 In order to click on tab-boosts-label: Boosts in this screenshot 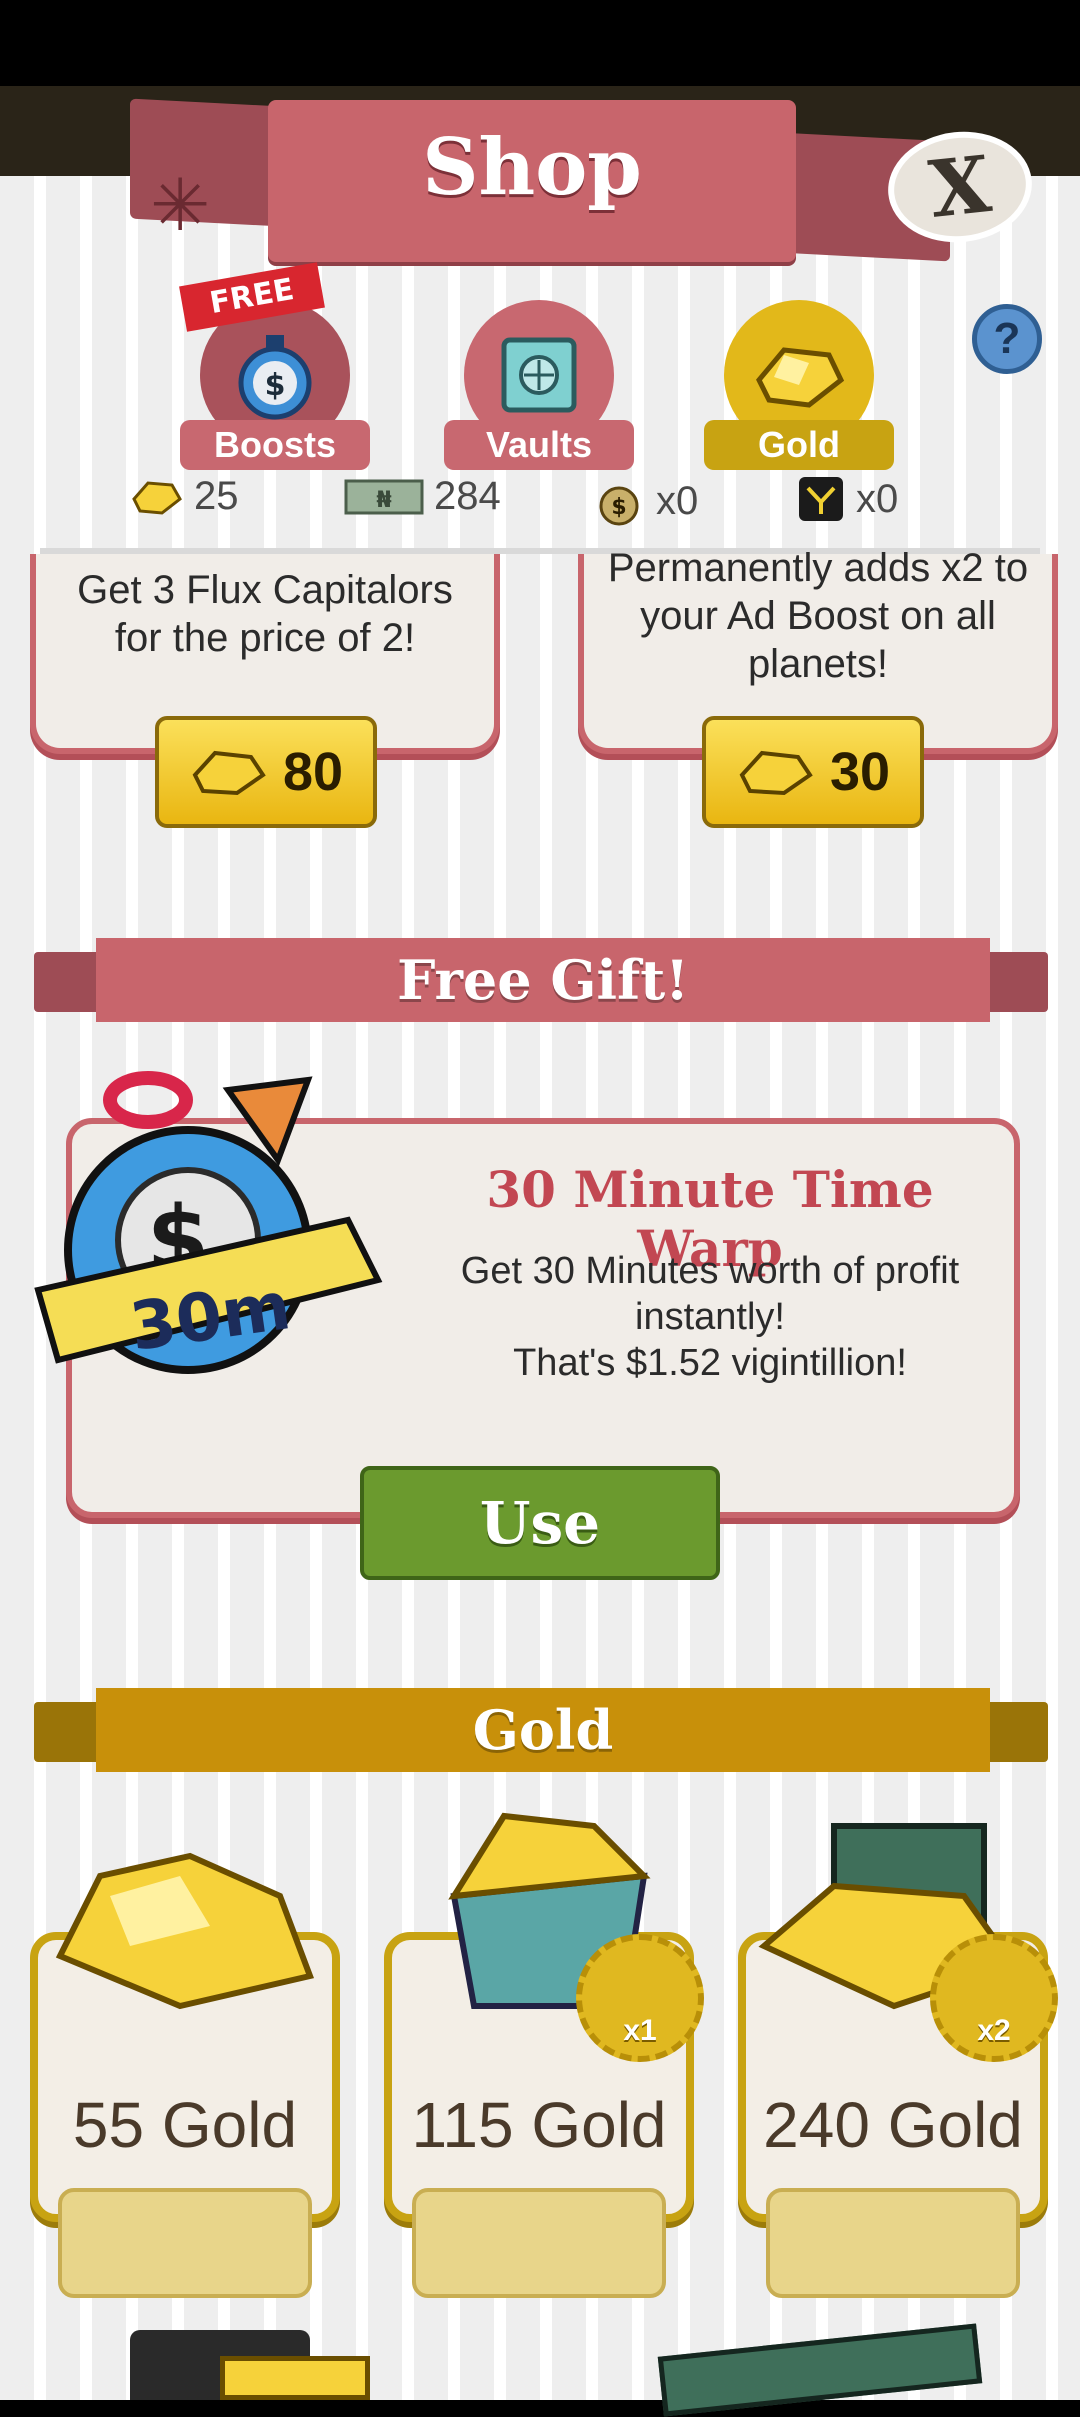, I will do `click(275, 445)`.